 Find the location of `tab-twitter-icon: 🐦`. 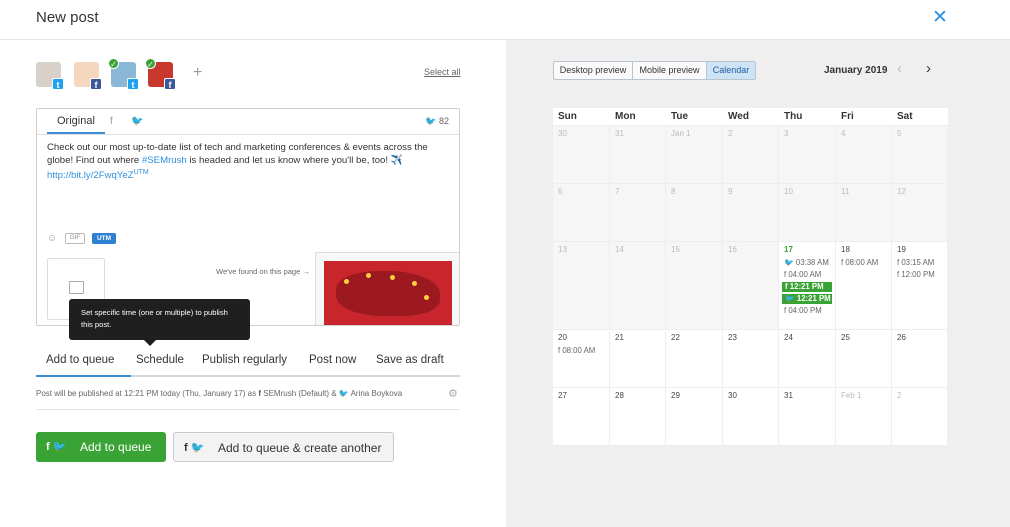

tab-twitter-icon: 🐦 is located at coordinates (137, 121).